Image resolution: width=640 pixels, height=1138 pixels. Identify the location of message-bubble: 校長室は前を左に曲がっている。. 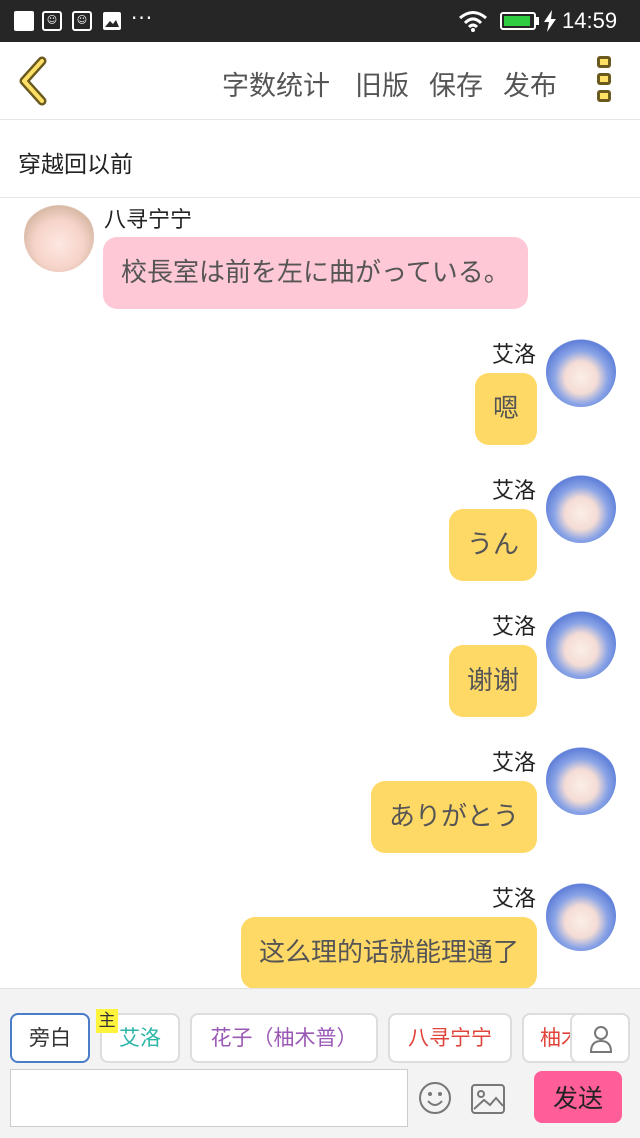
(315, 273).